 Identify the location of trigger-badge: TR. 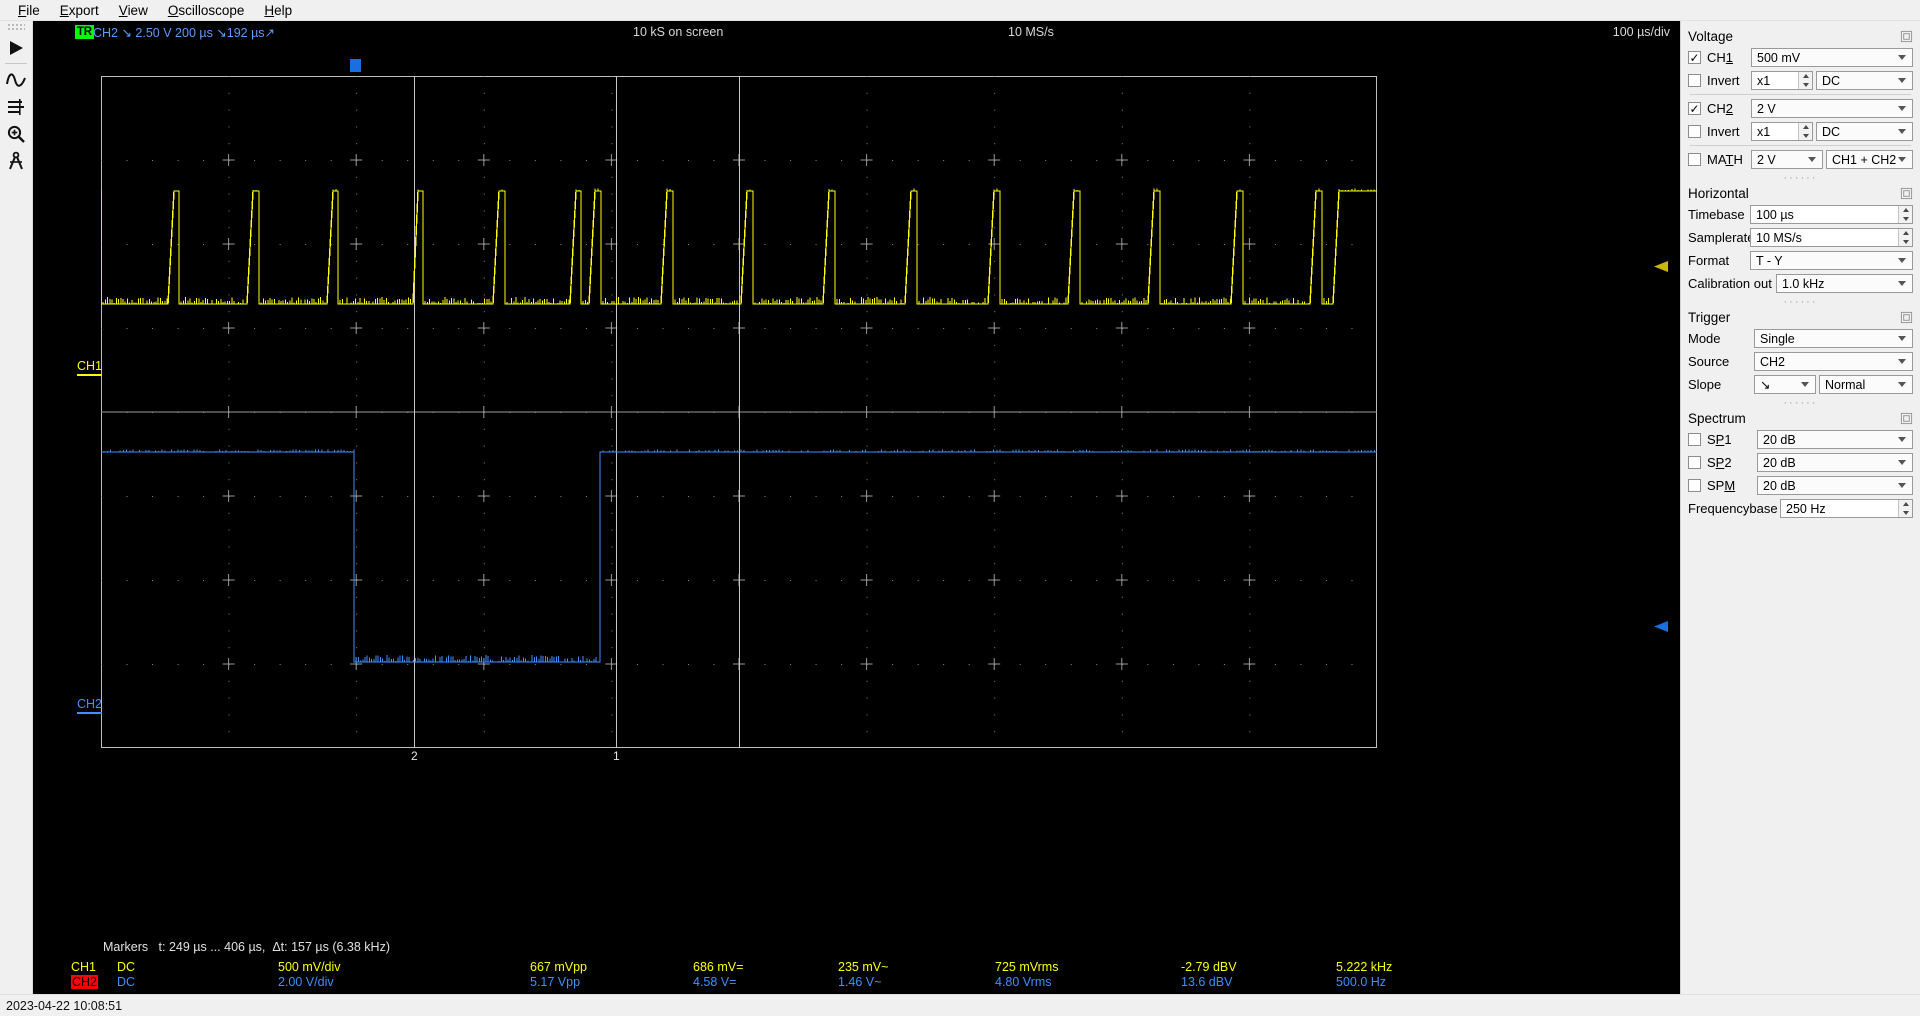
(84, 32).